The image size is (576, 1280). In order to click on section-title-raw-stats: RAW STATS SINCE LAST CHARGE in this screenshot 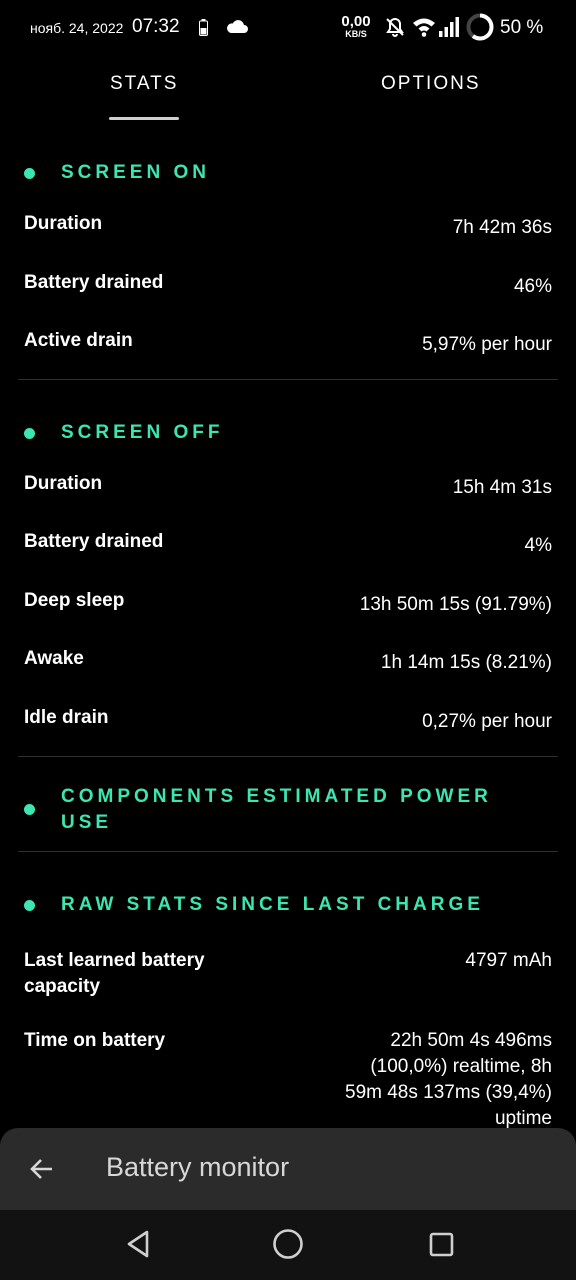, I will do `click(272, 904)`.